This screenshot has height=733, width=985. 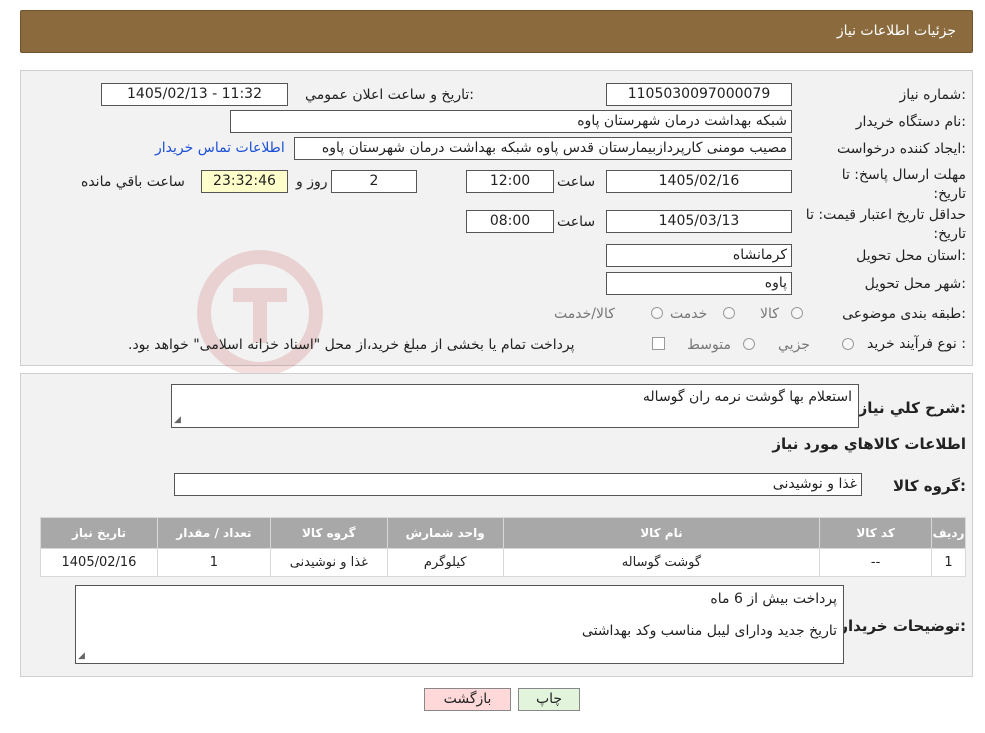 What do you see at coordinates (515, 406) in the screenshot?
I see `description-textarea: استعلام بها گوشت نرمه ران گوساله ◢` at bounding box center [515, 406].